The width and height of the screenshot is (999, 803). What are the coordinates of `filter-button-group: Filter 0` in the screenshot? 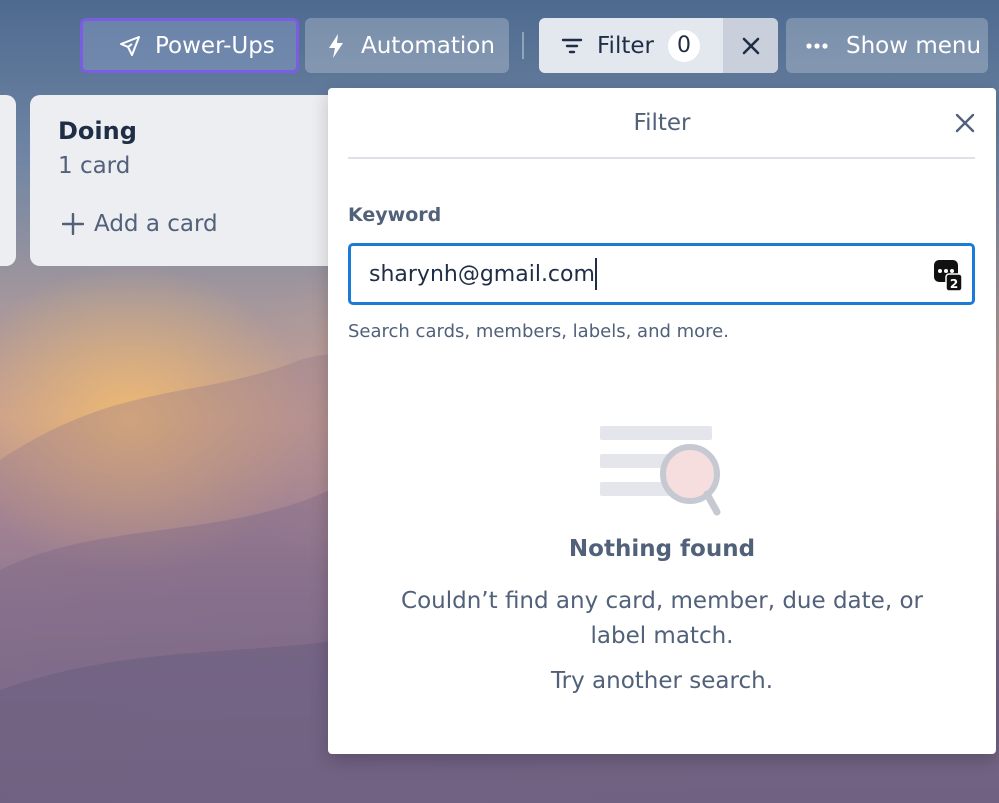 It's located at (658, 45).